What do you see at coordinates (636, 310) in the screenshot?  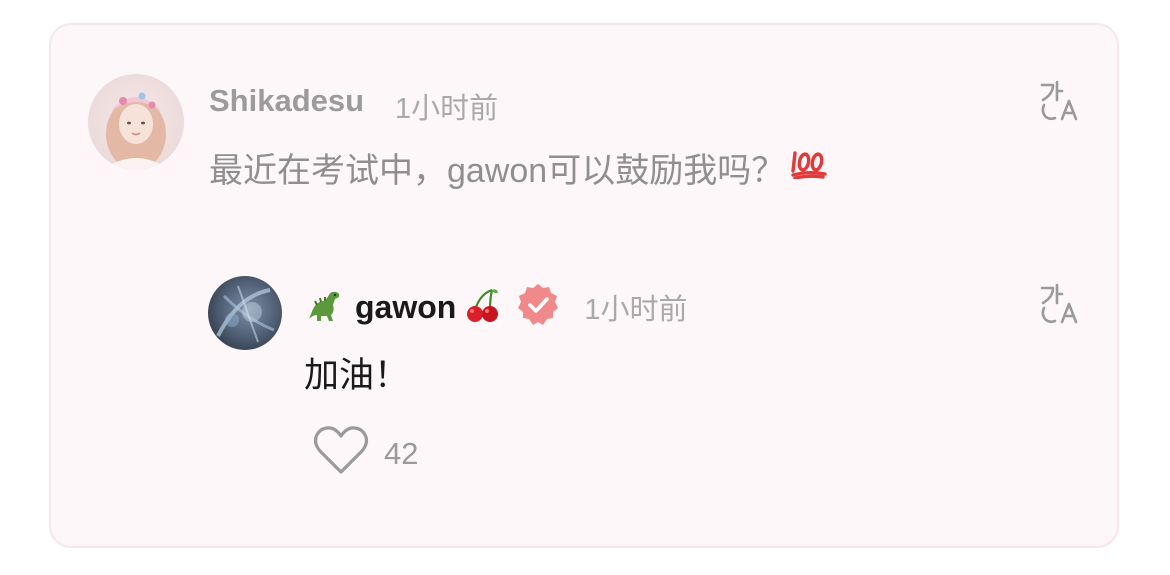 I see `reply-time: 1小时前` at bounding box center [636, 310].